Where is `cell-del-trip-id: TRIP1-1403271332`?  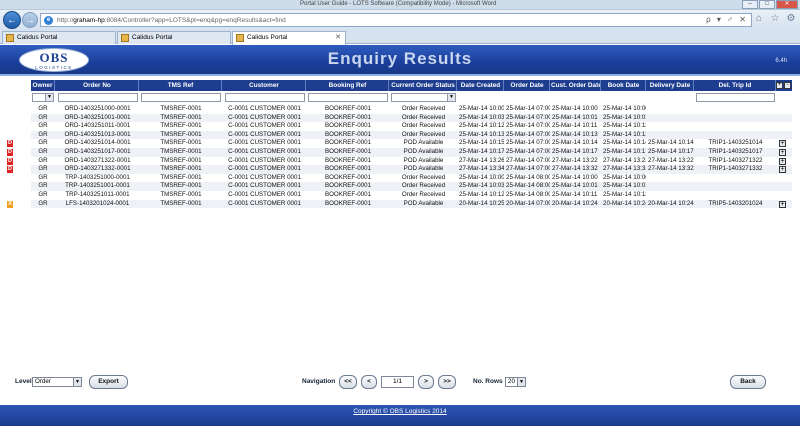 cell-del-trip-id: TRIP1-1403271332 is located at coordinates (735, 169).